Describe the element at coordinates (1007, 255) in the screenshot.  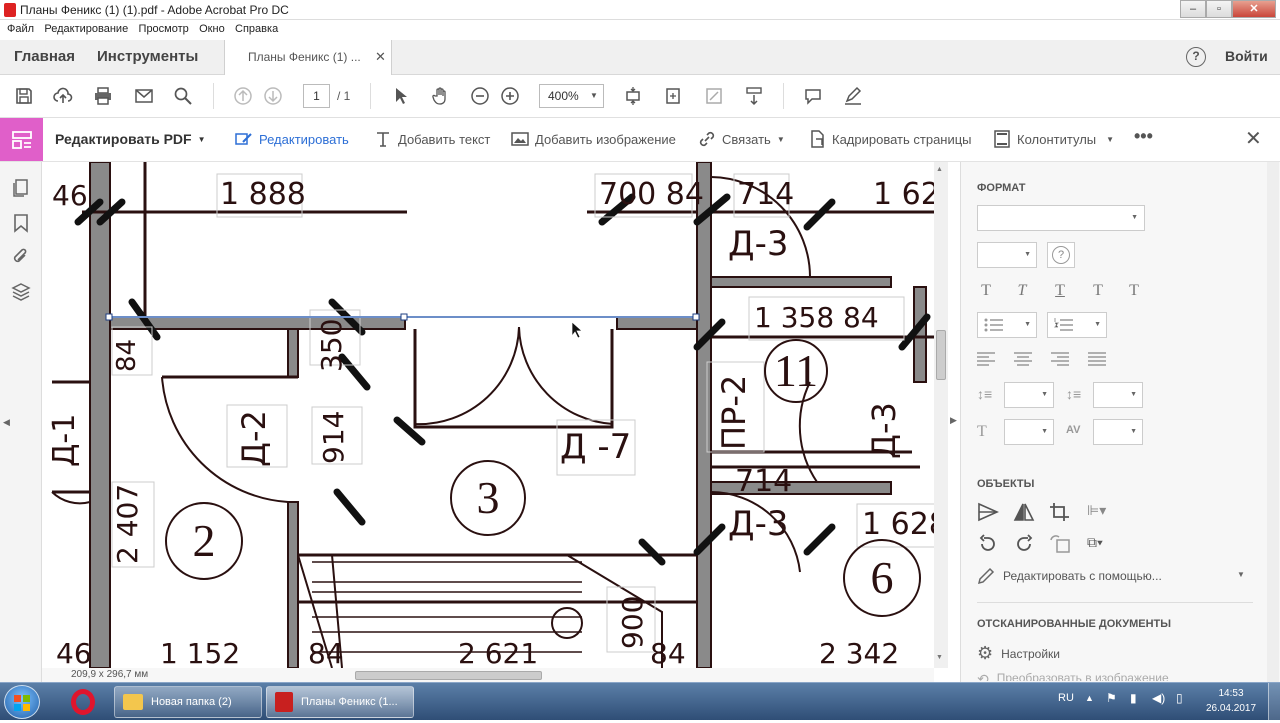
I see `font-size-select: ▼` at that location.